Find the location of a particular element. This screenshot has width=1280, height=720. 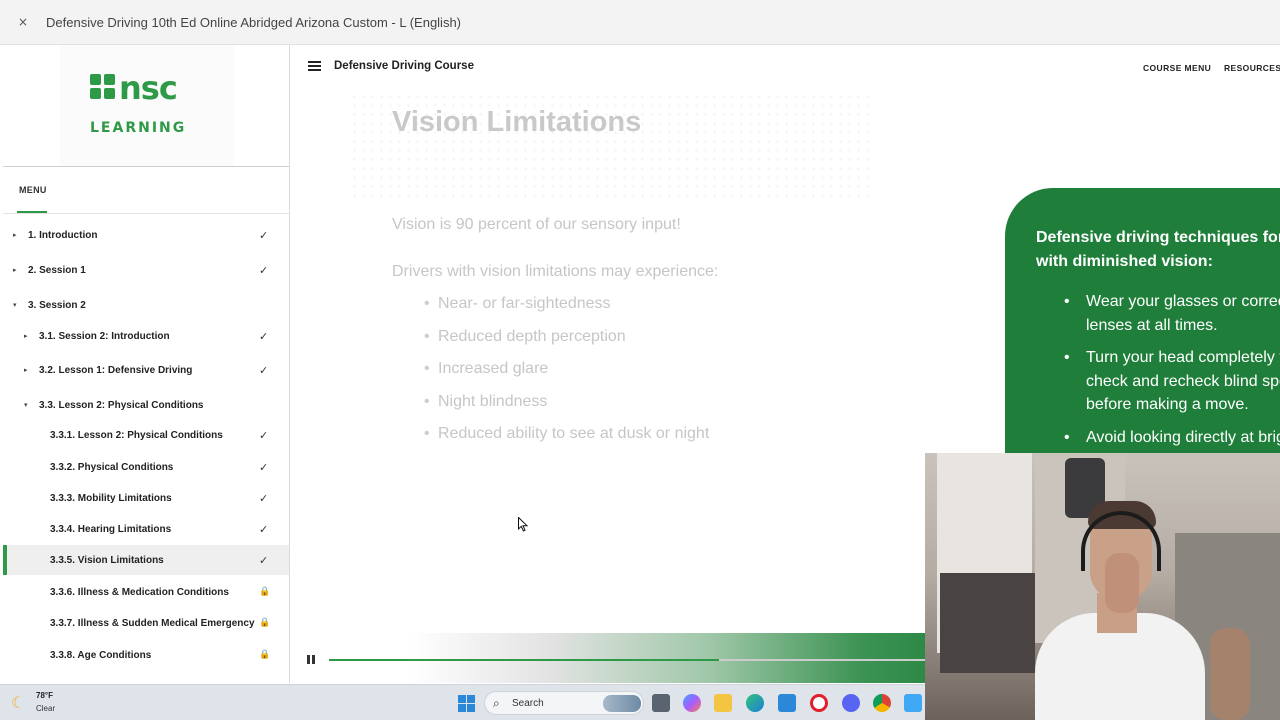

sidebar-item-label: 3.2. Lesson 1: Defensive Driving is located at coordinates (116, 370).